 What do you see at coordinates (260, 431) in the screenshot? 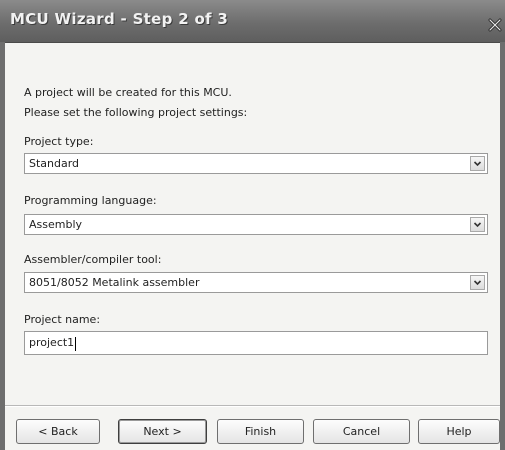
I see `finish-button: Finish` at bounding box center [260, 431].